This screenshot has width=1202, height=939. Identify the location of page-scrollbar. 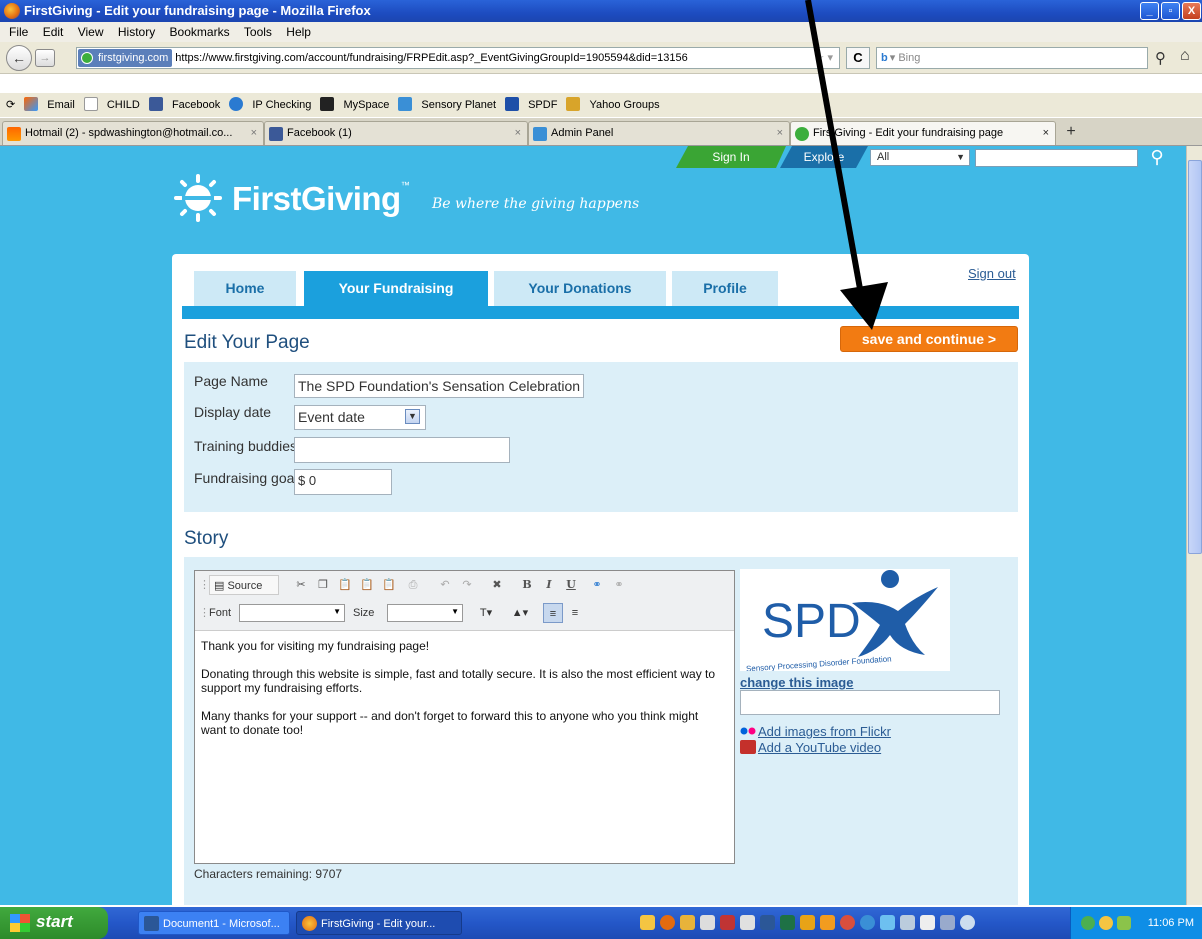
(1194, 525).